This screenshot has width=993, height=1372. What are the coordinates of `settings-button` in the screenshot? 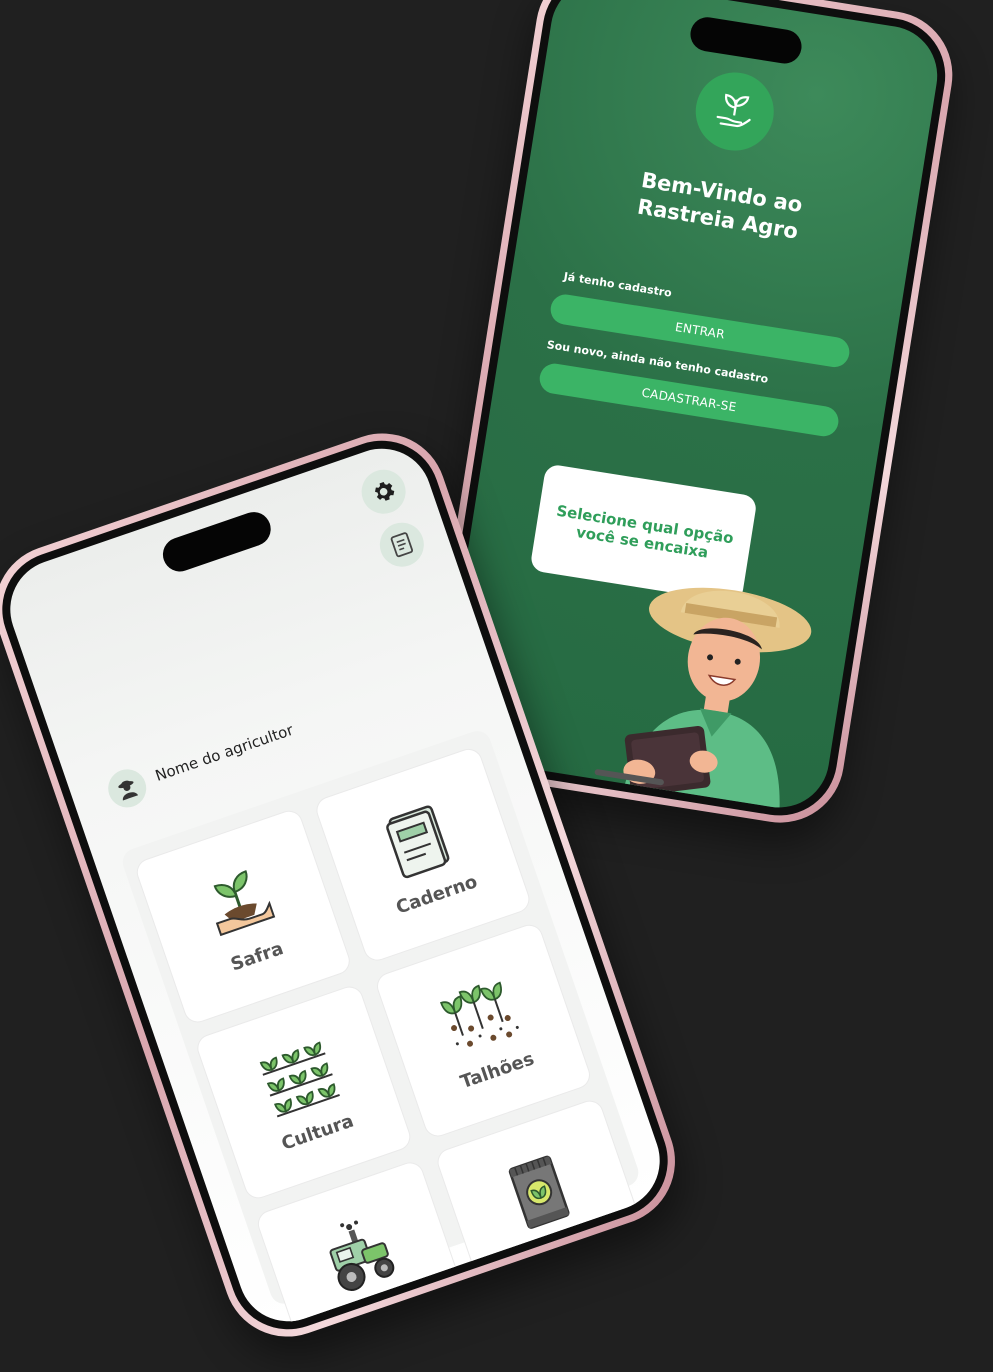 It's located at (383, 491).